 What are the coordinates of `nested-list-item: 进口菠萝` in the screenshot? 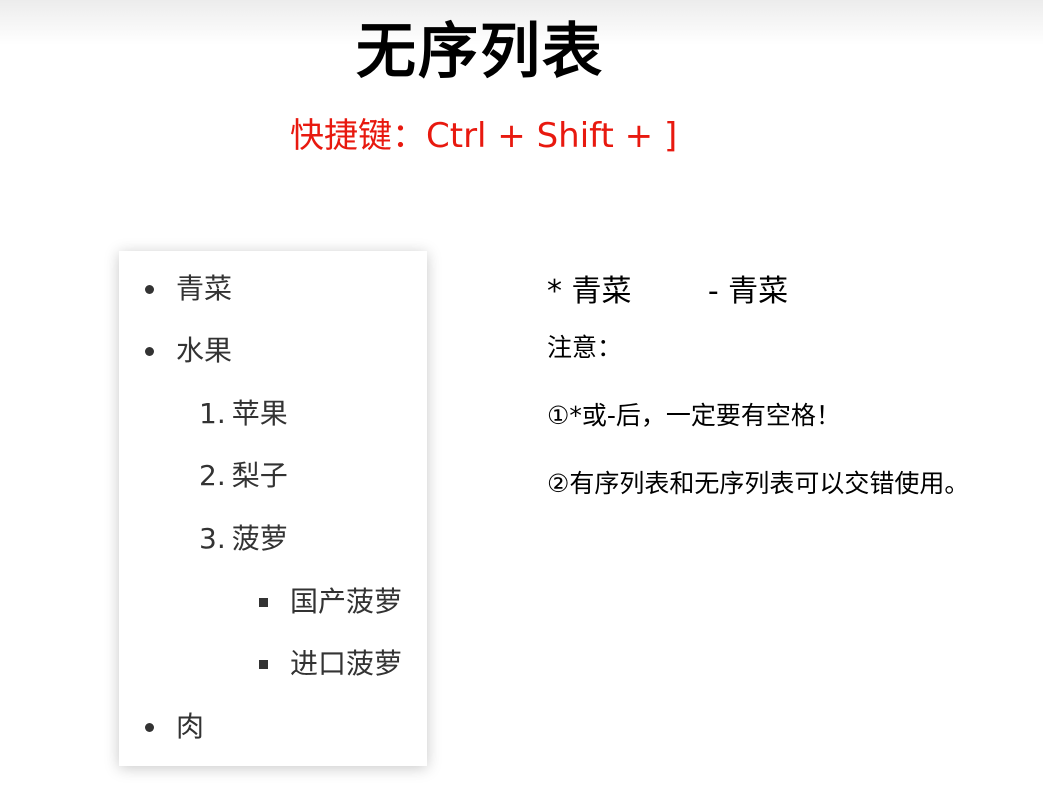 It's located at (330, 664).